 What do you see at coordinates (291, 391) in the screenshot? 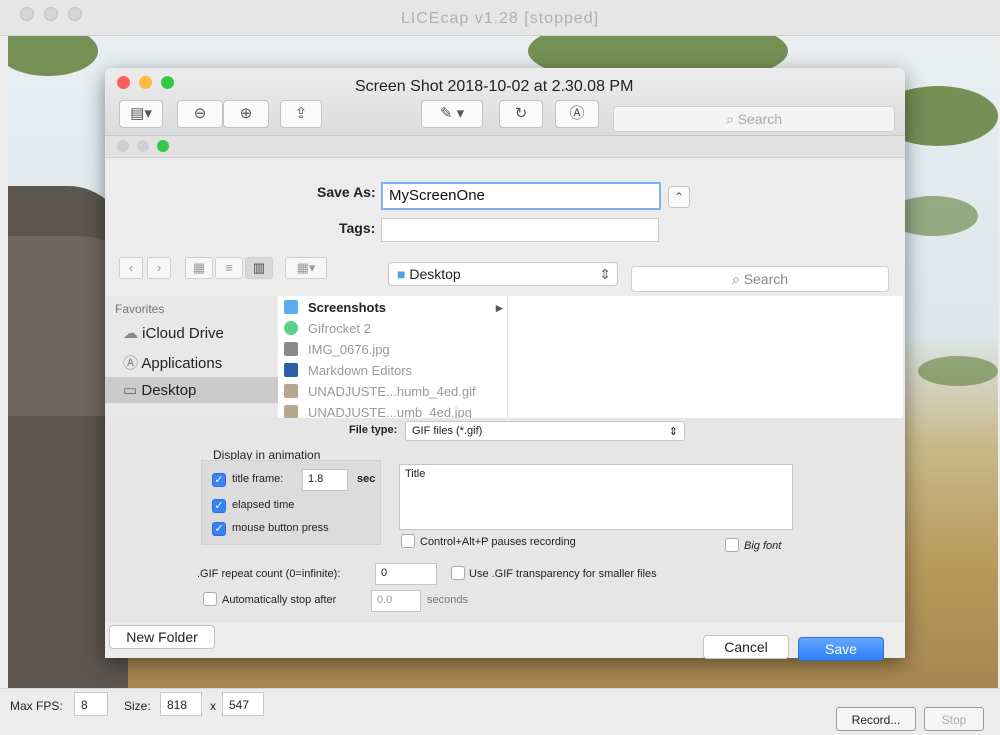
I see `gif-file-icon` at bounding box center [291, 391].